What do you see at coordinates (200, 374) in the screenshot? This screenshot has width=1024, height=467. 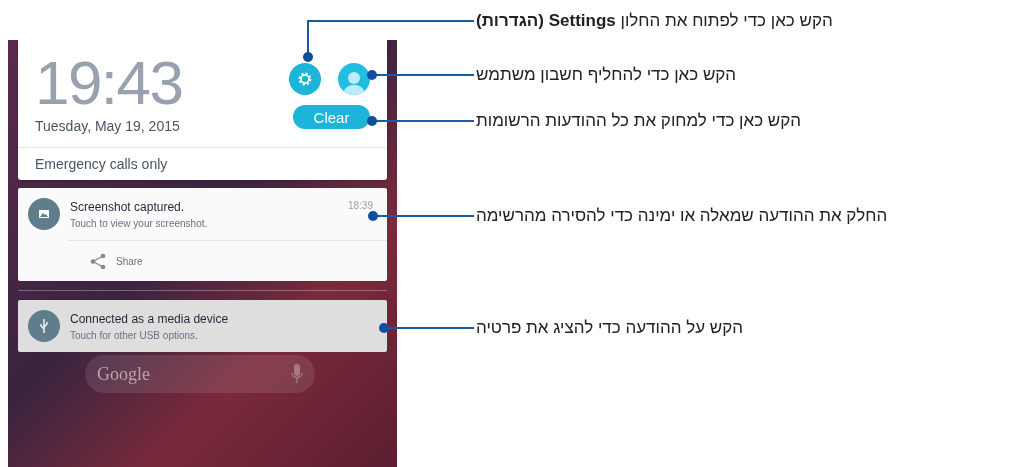 I see `search-field: Google` at bounding box center [200, 374].